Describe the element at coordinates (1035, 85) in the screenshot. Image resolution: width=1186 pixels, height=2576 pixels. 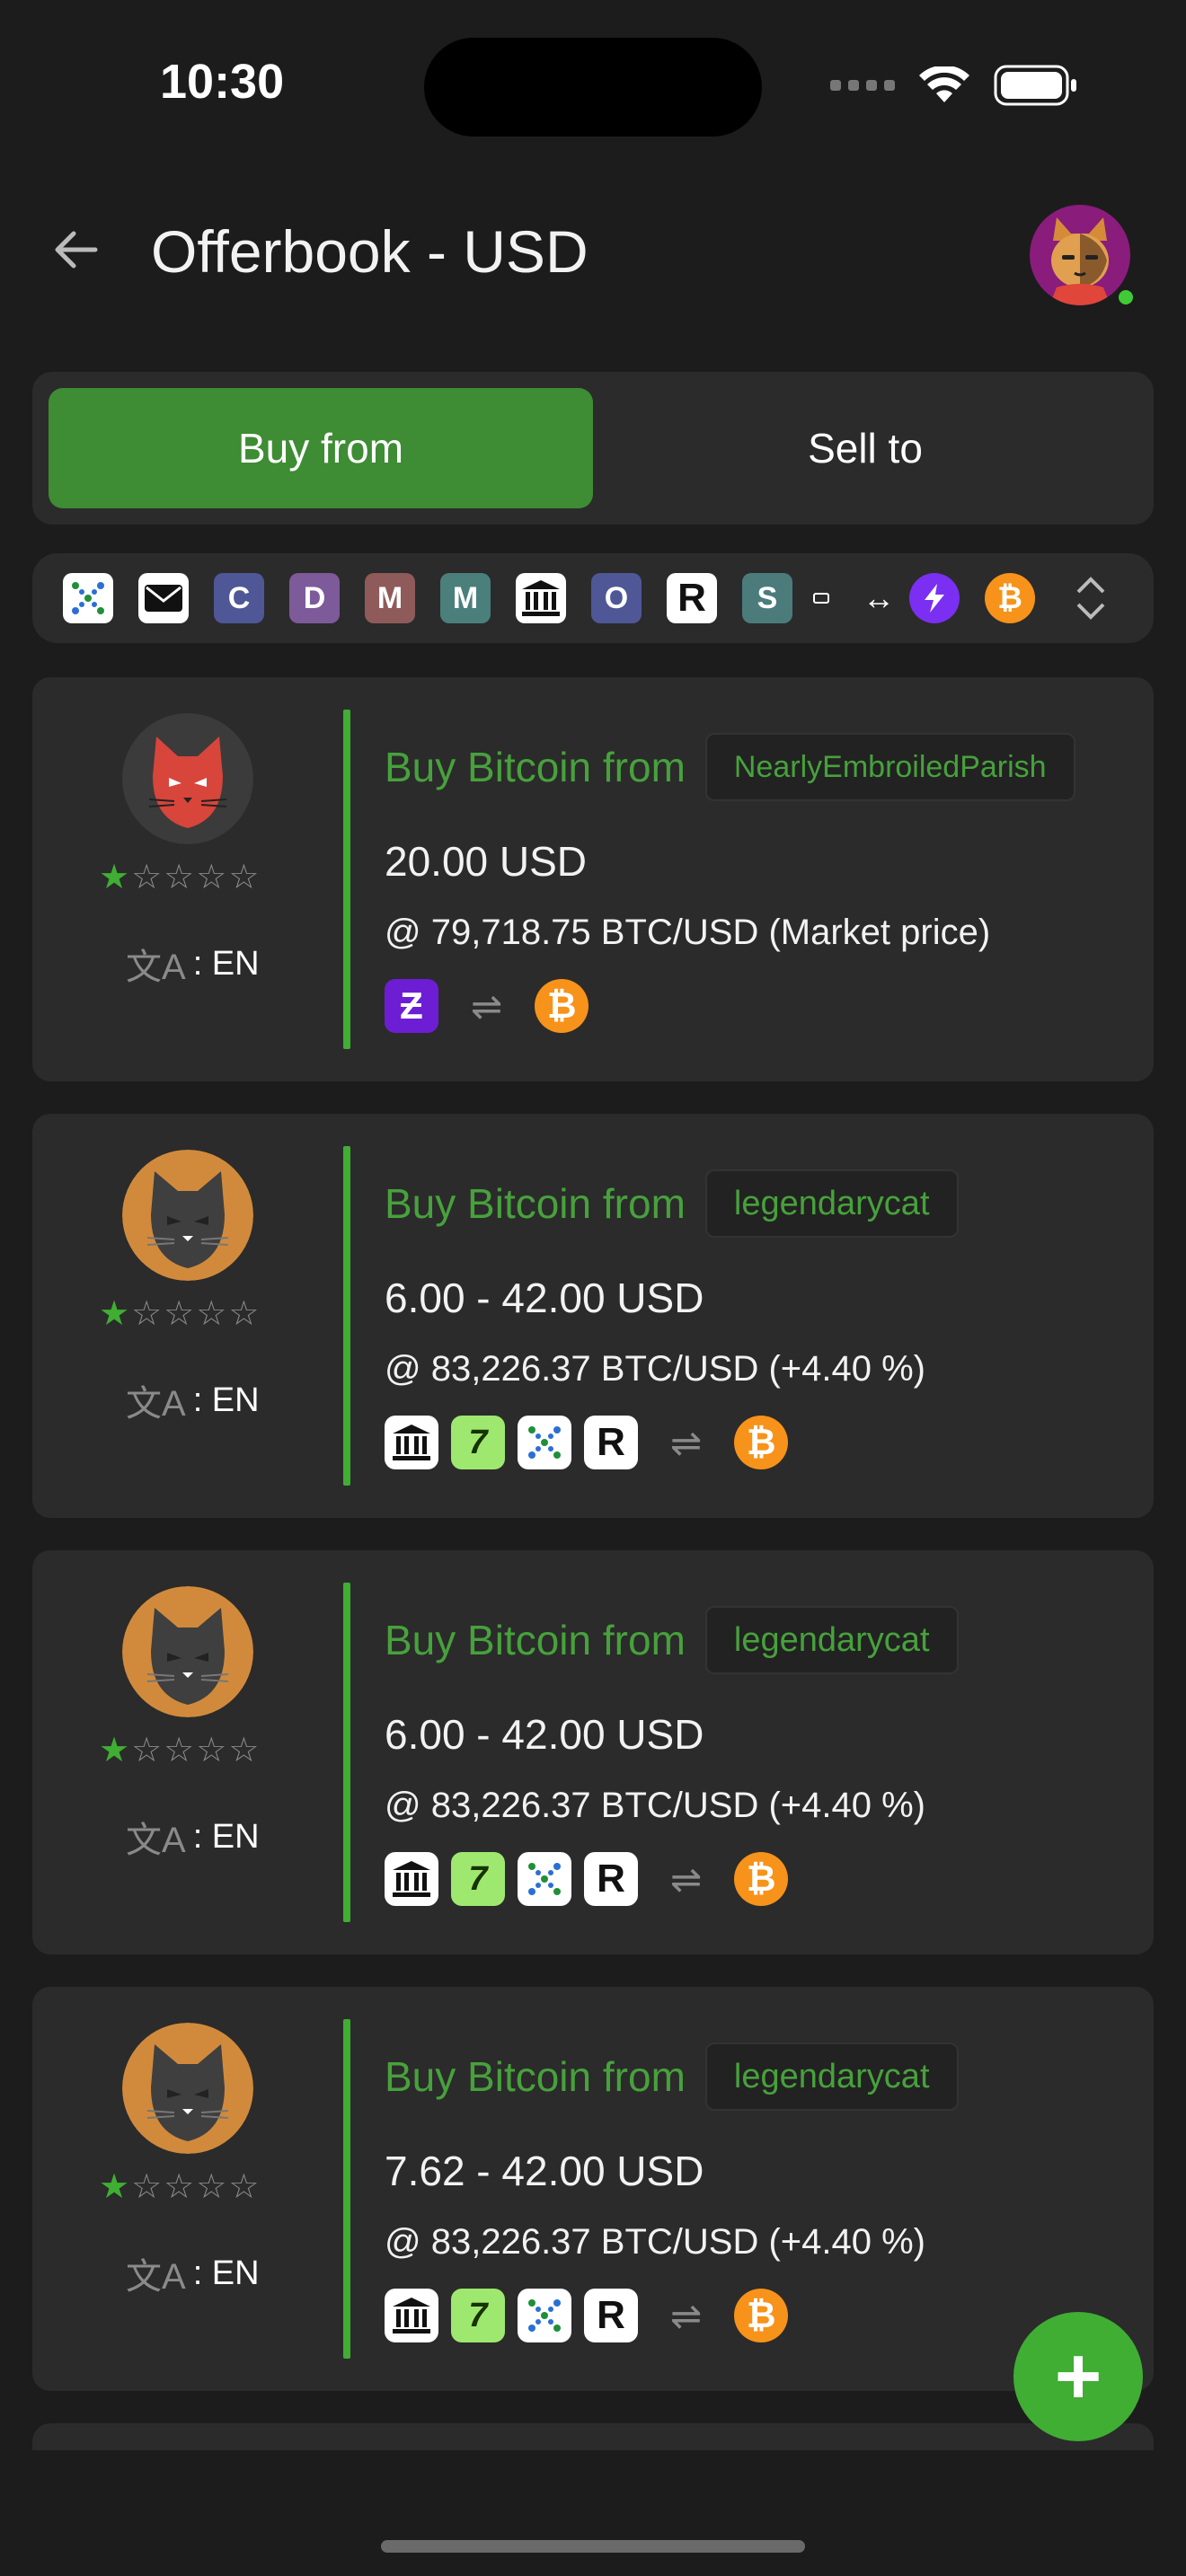
I see `battery-icon` at that location.